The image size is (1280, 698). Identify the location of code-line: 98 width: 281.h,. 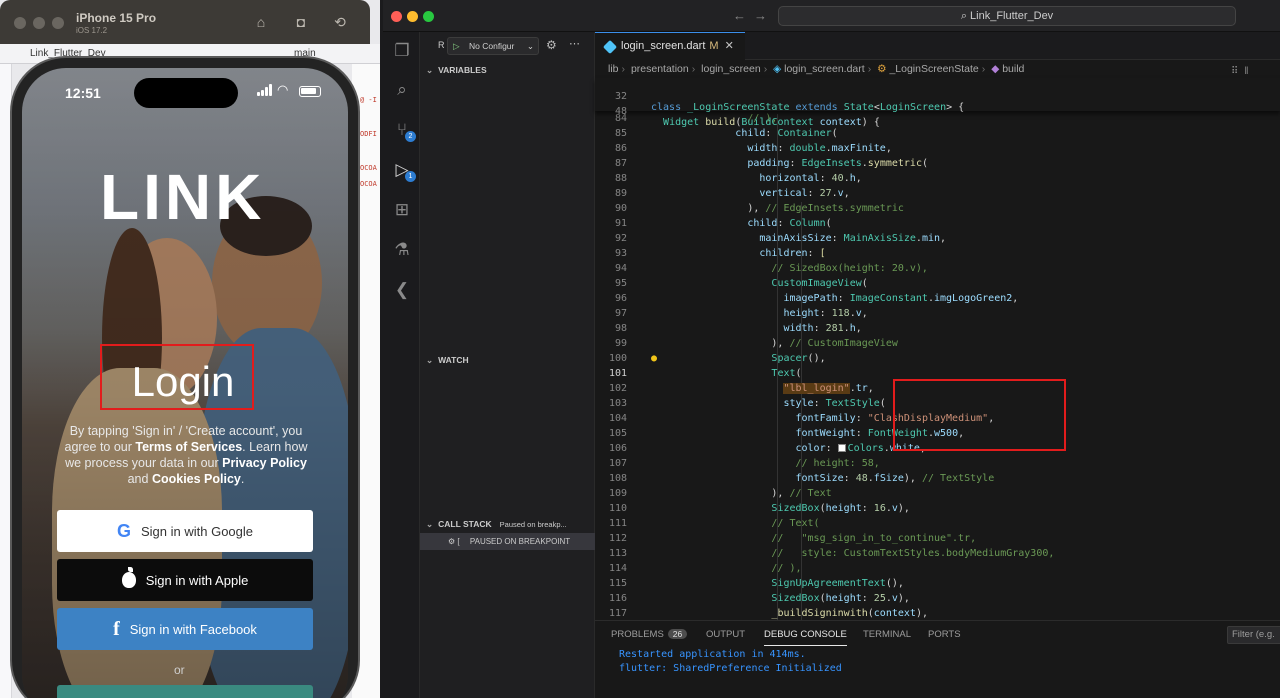
(937, 330).